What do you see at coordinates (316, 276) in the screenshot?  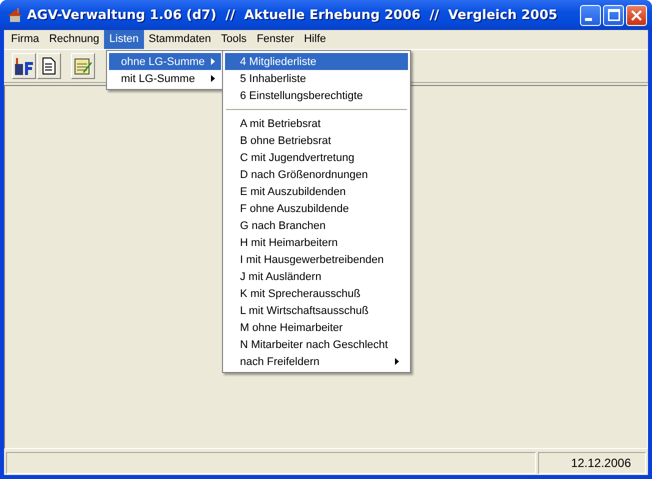 I see `menu-entry: J mit Ausländern` at bounding box center [316, 276].